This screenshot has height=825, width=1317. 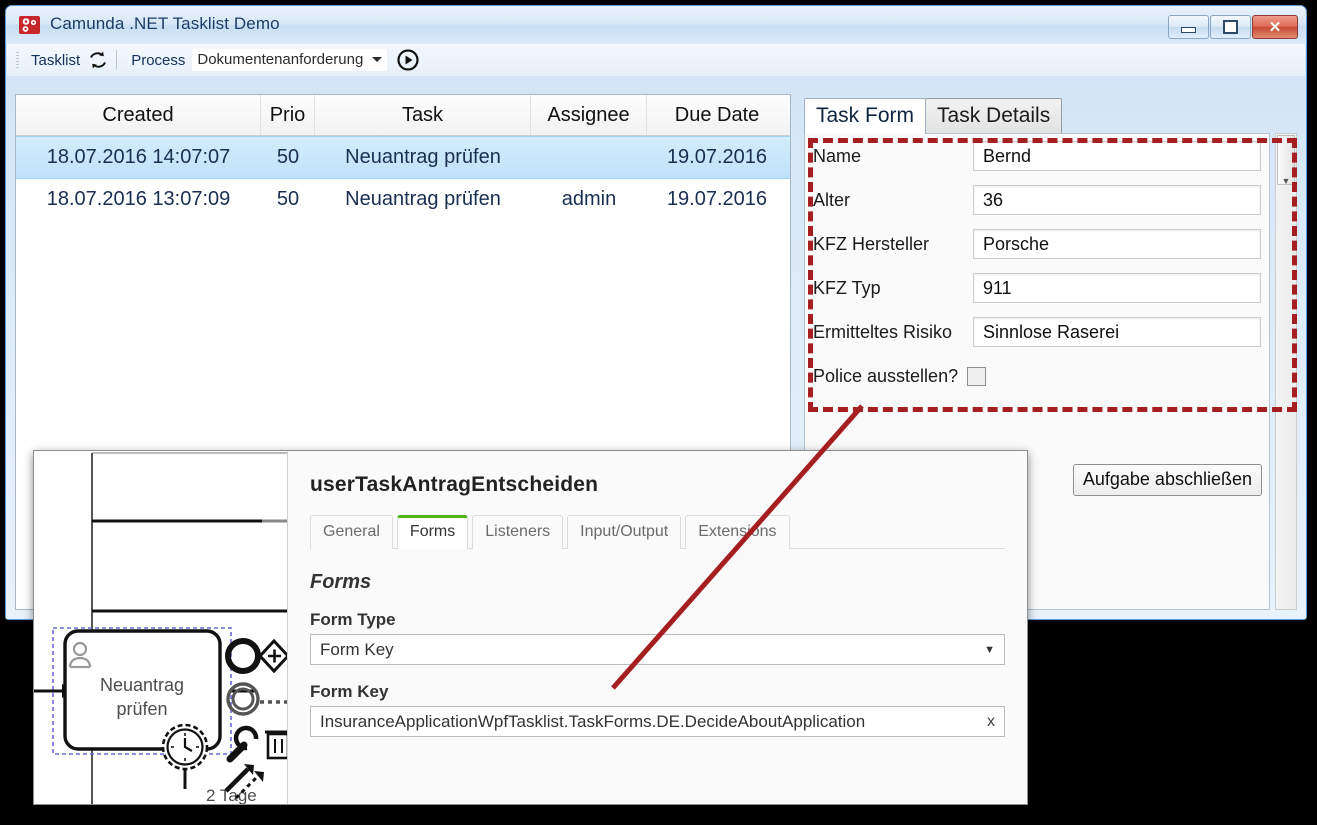 What do you see at coordinates (832, 199) in the screenshot?
I see `label-alter: Alter` at bounding box center [832, 199].